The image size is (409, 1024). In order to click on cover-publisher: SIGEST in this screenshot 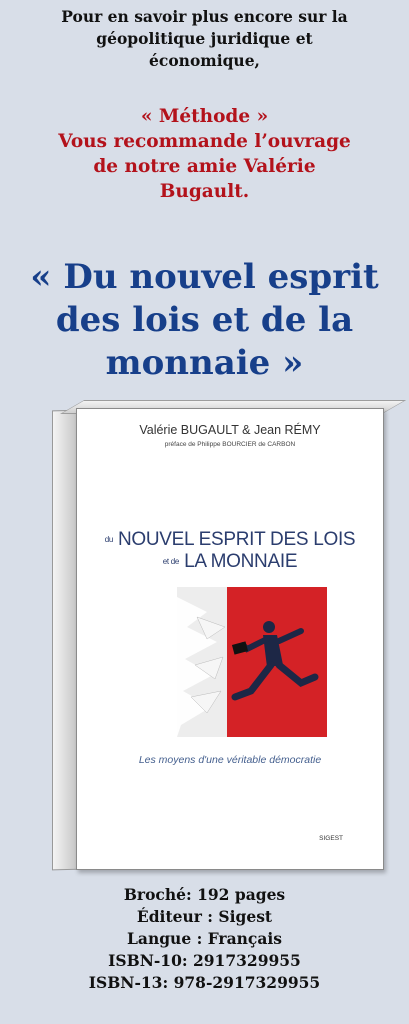, I will do `click(331, 838)`.